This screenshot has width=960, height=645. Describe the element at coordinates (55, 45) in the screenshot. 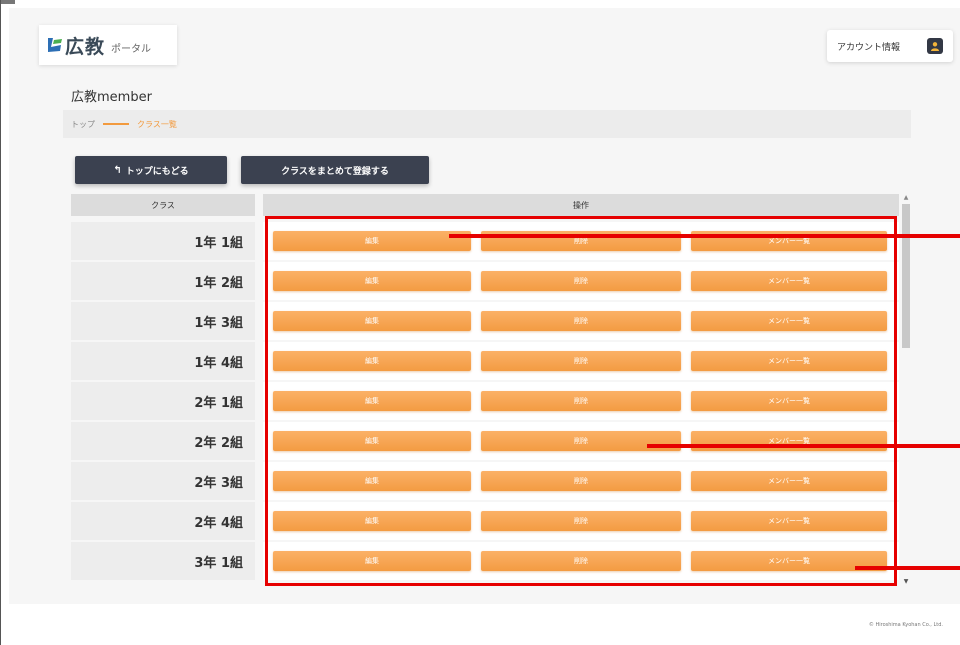

I see `logo-mark-icon` at that location.